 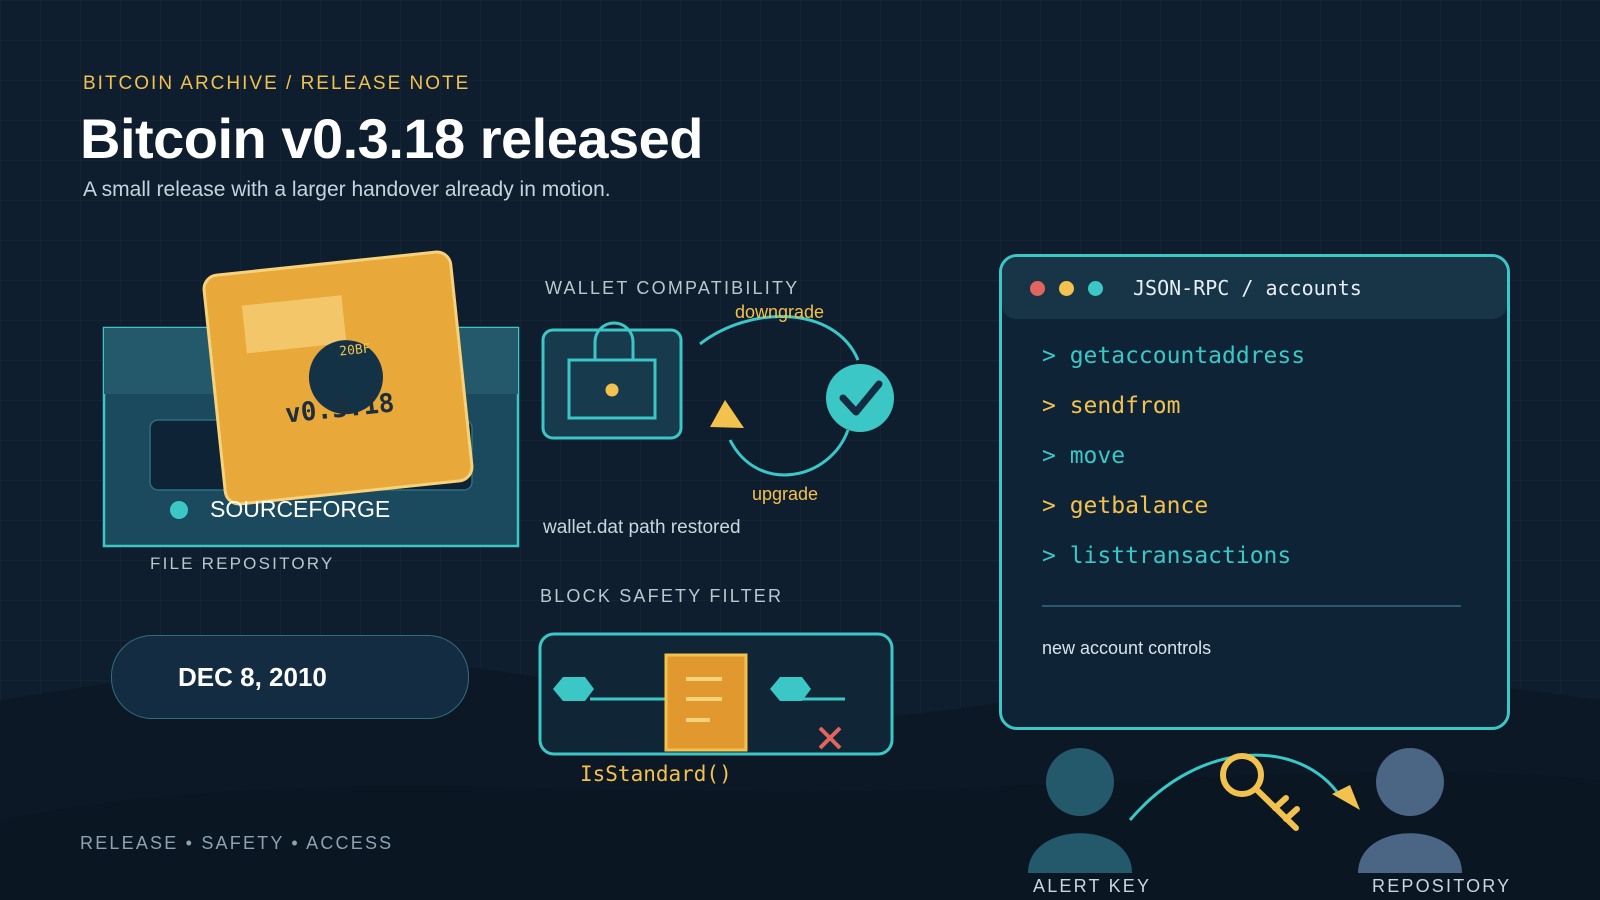 I want to click on filter-diagram, so click(x=716, y=694).